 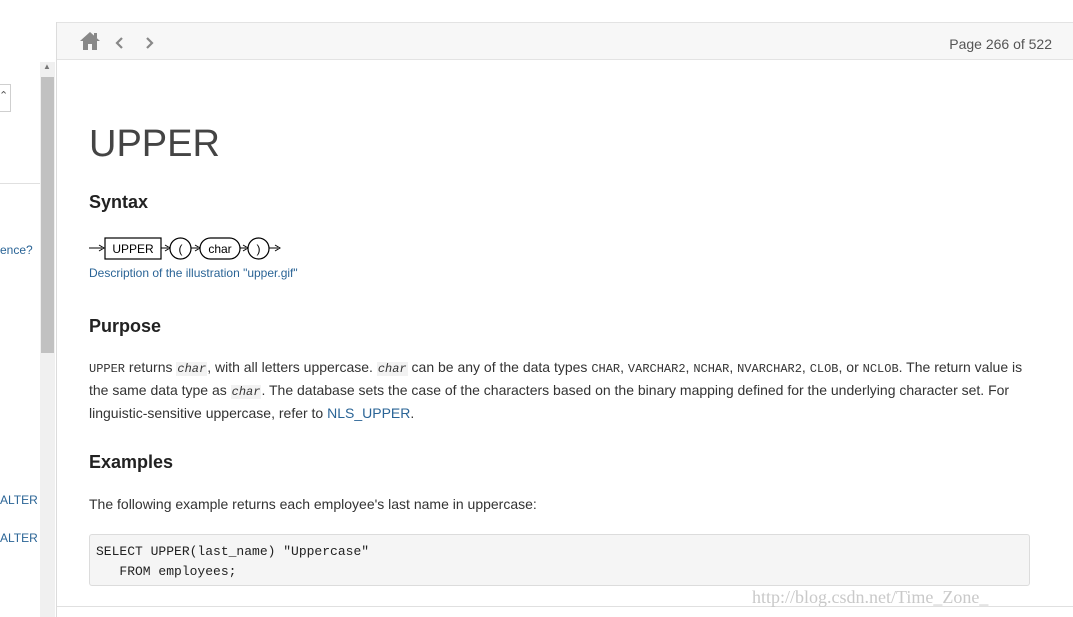 I want to click on code-line: SELECT UPPER(last_name) "Uppercase", so click(x=233, y=551).